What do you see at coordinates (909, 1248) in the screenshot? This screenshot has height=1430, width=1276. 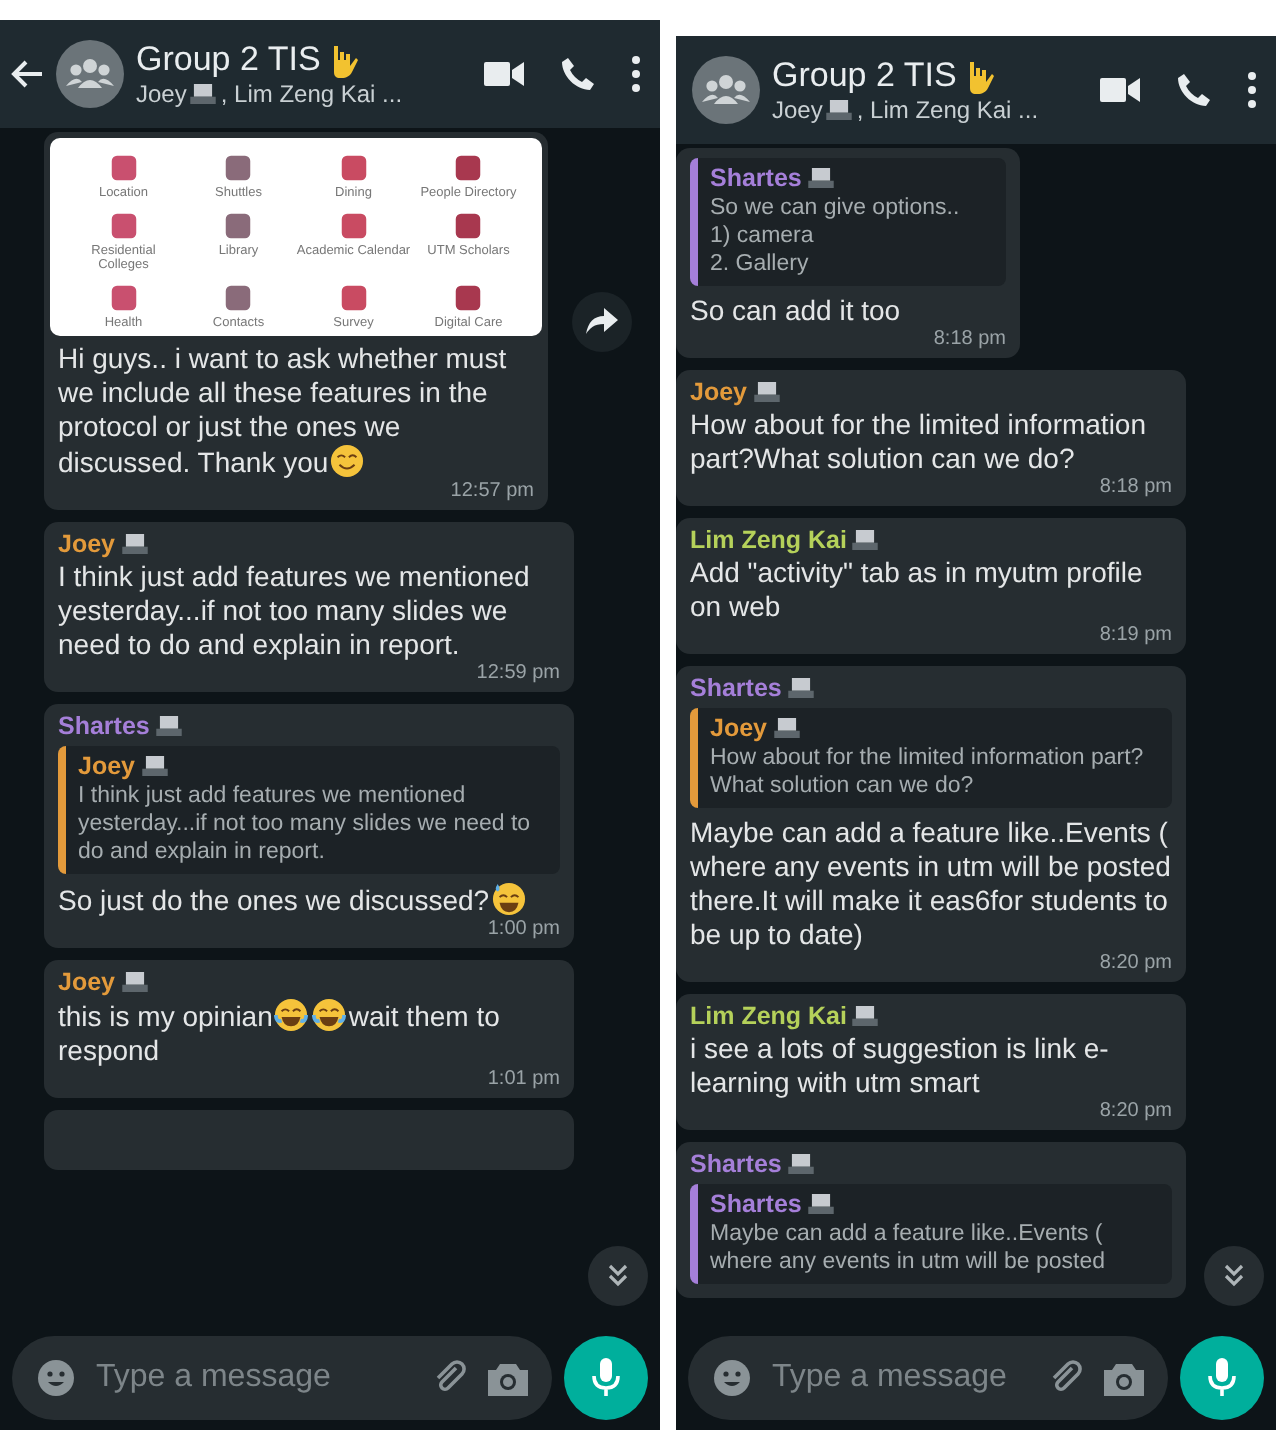 I see `quoted-text: Maybe can add a feature like..Events ( where any events in utm will be posted` at bounding box center [909, 1248].